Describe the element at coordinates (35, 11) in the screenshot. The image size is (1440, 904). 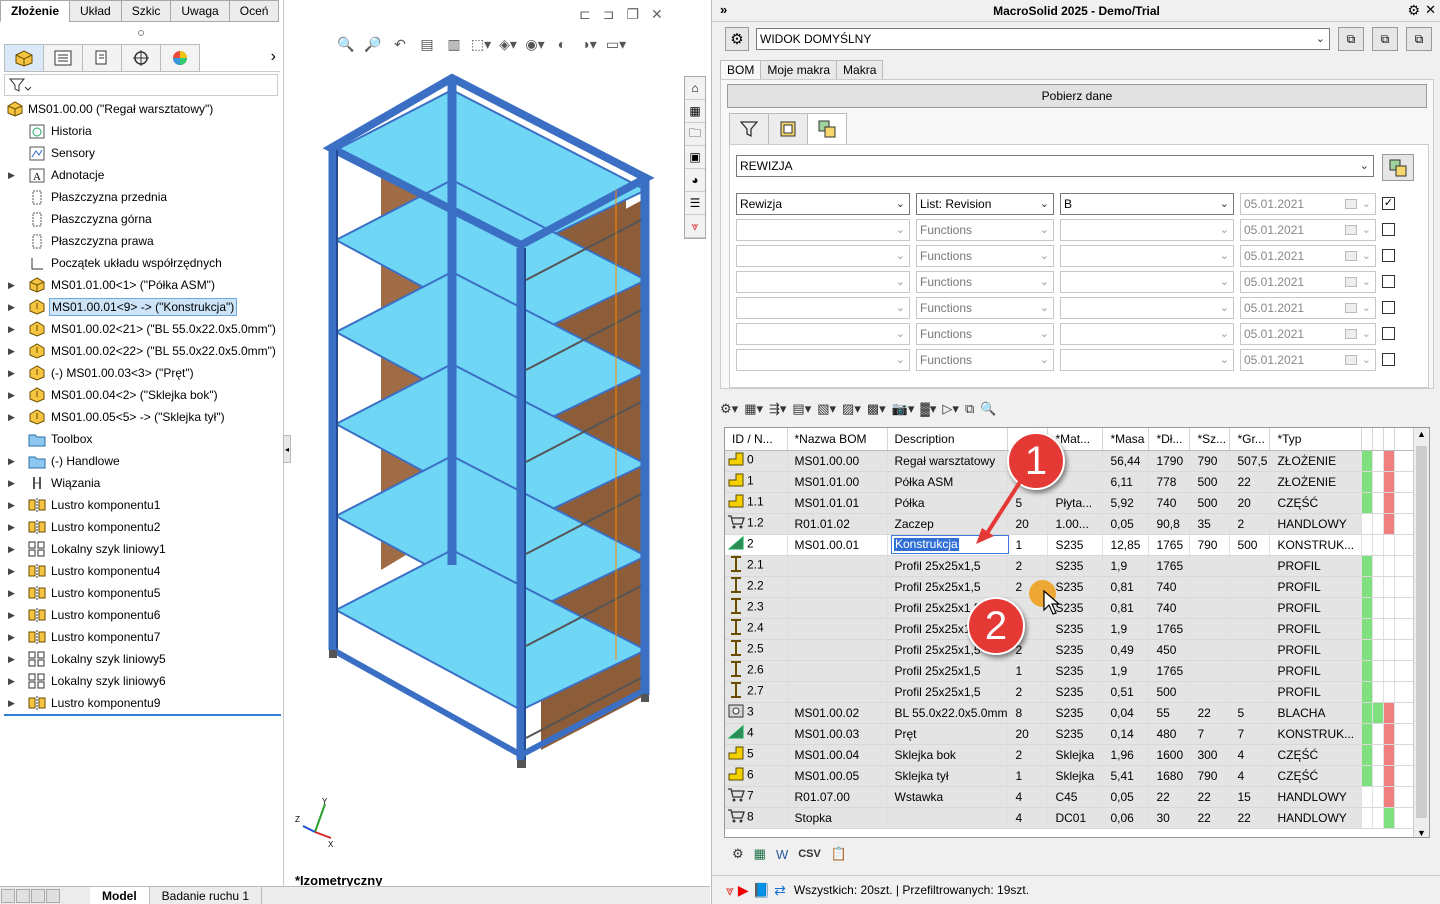
I see `tab-zlozenie: Złożenie` at that location.